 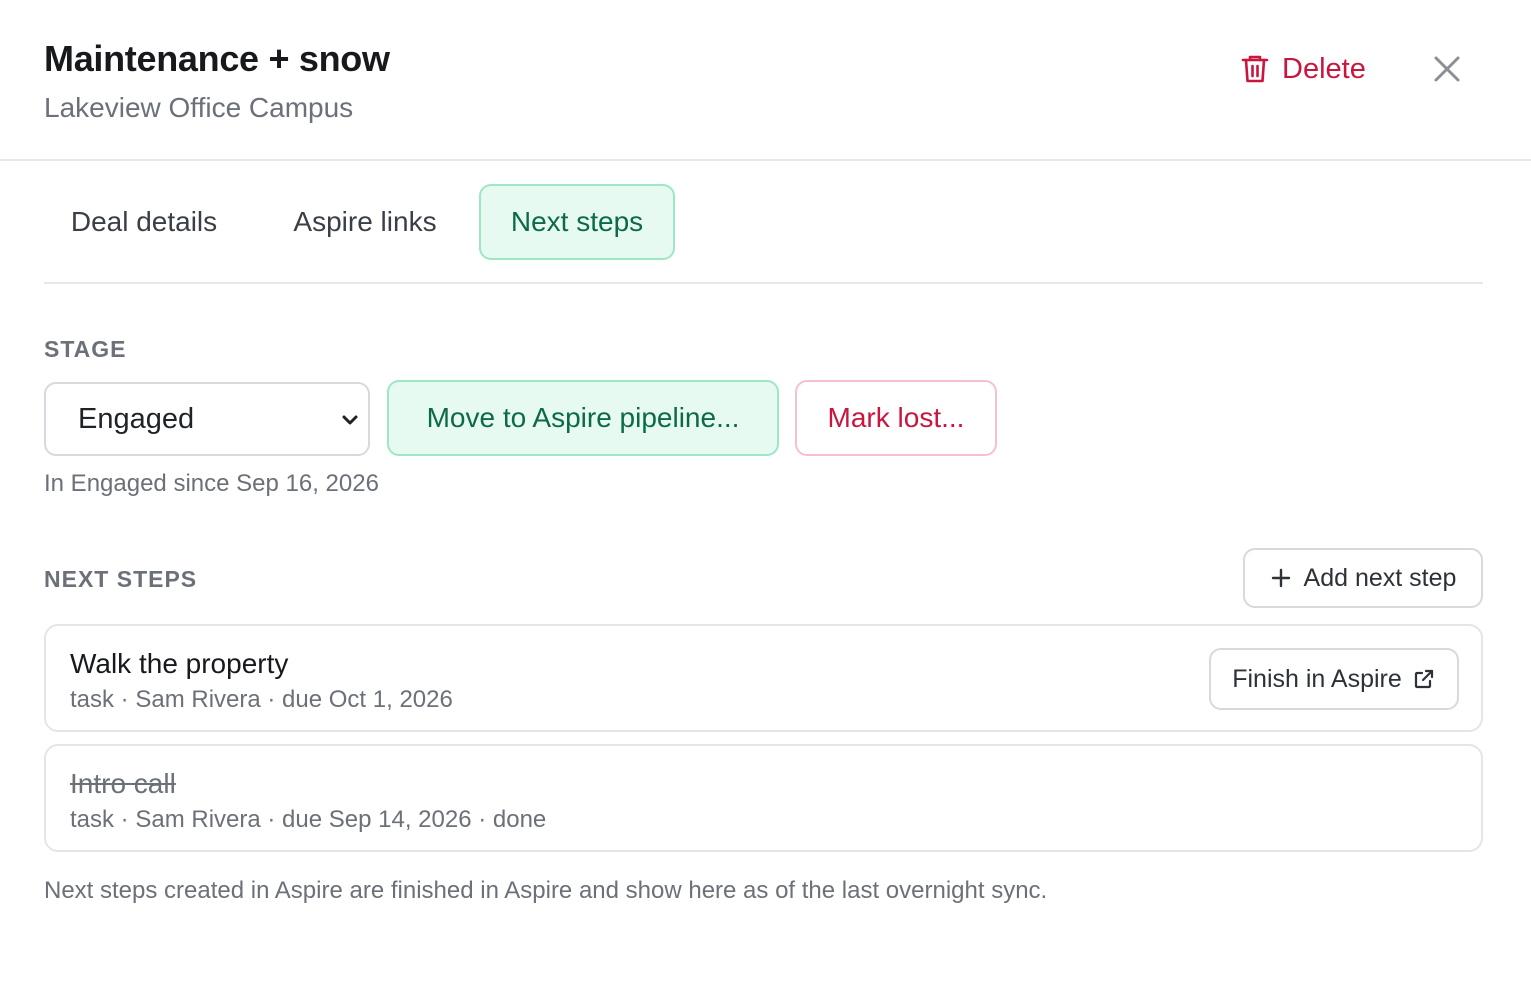 I want to click on next-step-title: Walk the property, so click(x=179, y=663).